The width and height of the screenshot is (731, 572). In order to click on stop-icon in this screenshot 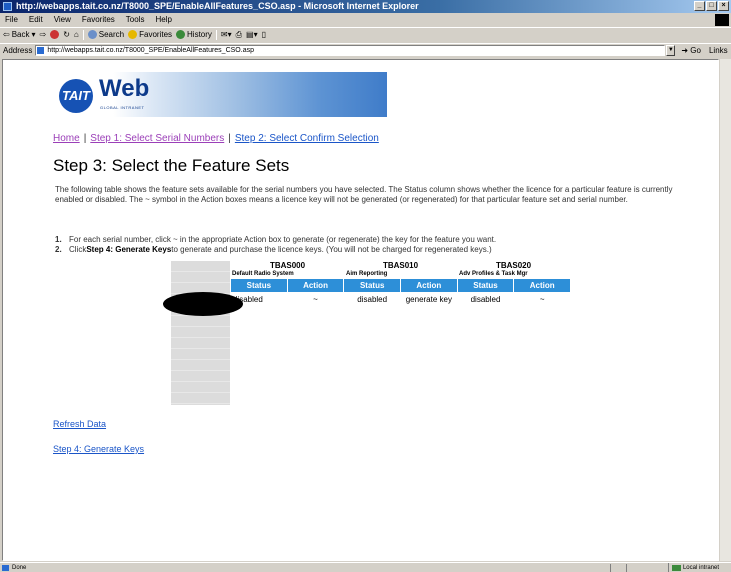, I will do `click(55, 34)`.